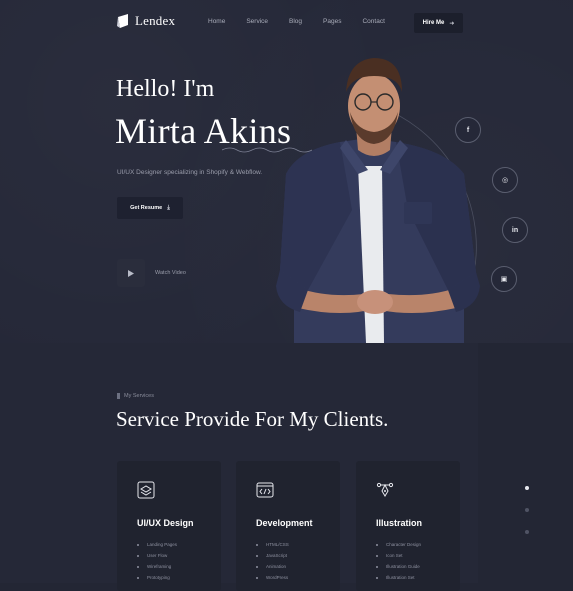 Image resolution: width=573 pixels, height=591 pixels. I want to click on play-icon, so click(131, 273).